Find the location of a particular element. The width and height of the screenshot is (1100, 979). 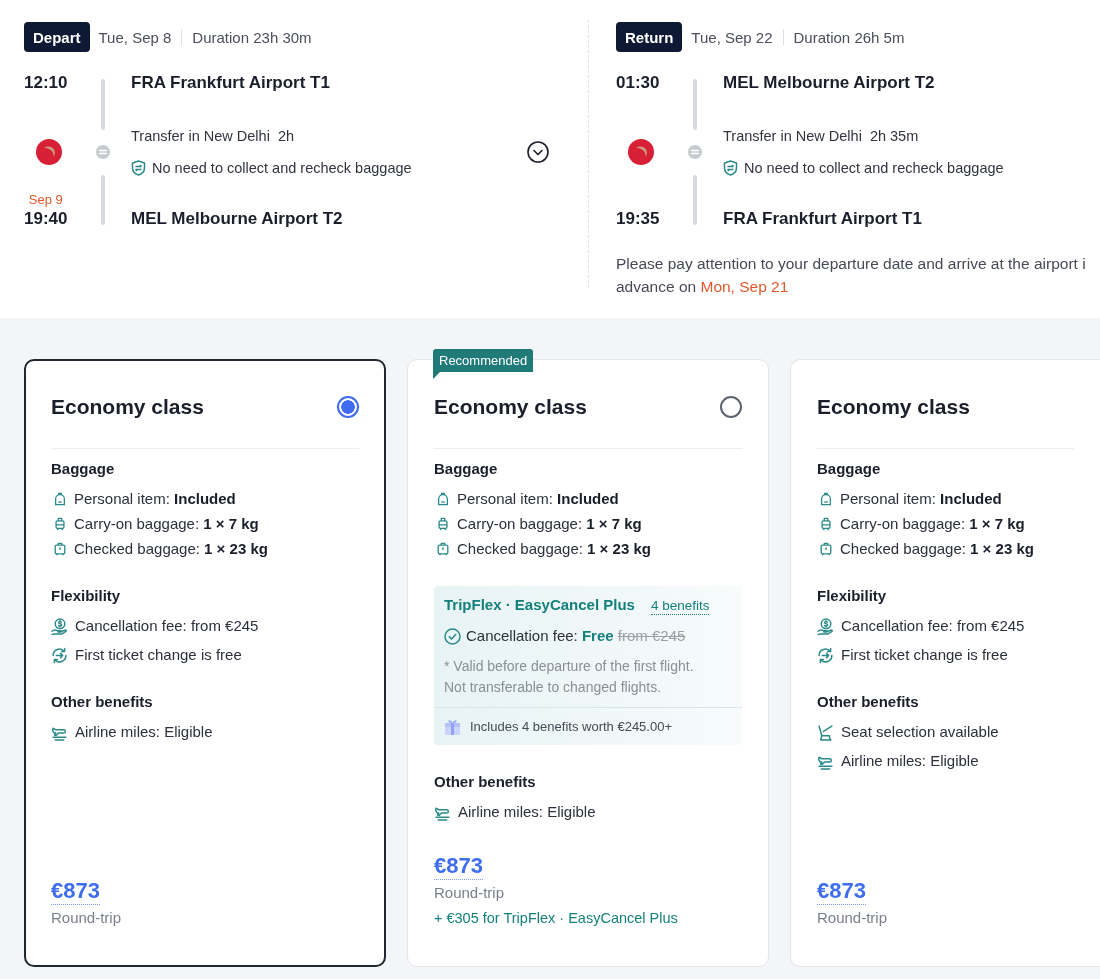

departure-time: 12:10 is located at coordinates (46, 83).